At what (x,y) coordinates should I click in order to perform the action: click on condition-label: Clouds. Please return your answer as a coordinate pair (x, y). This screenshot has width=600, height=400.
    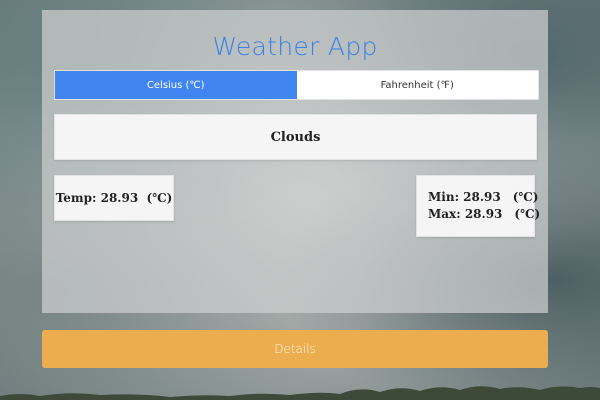
    Looking at the image, I should click on (295, 137).